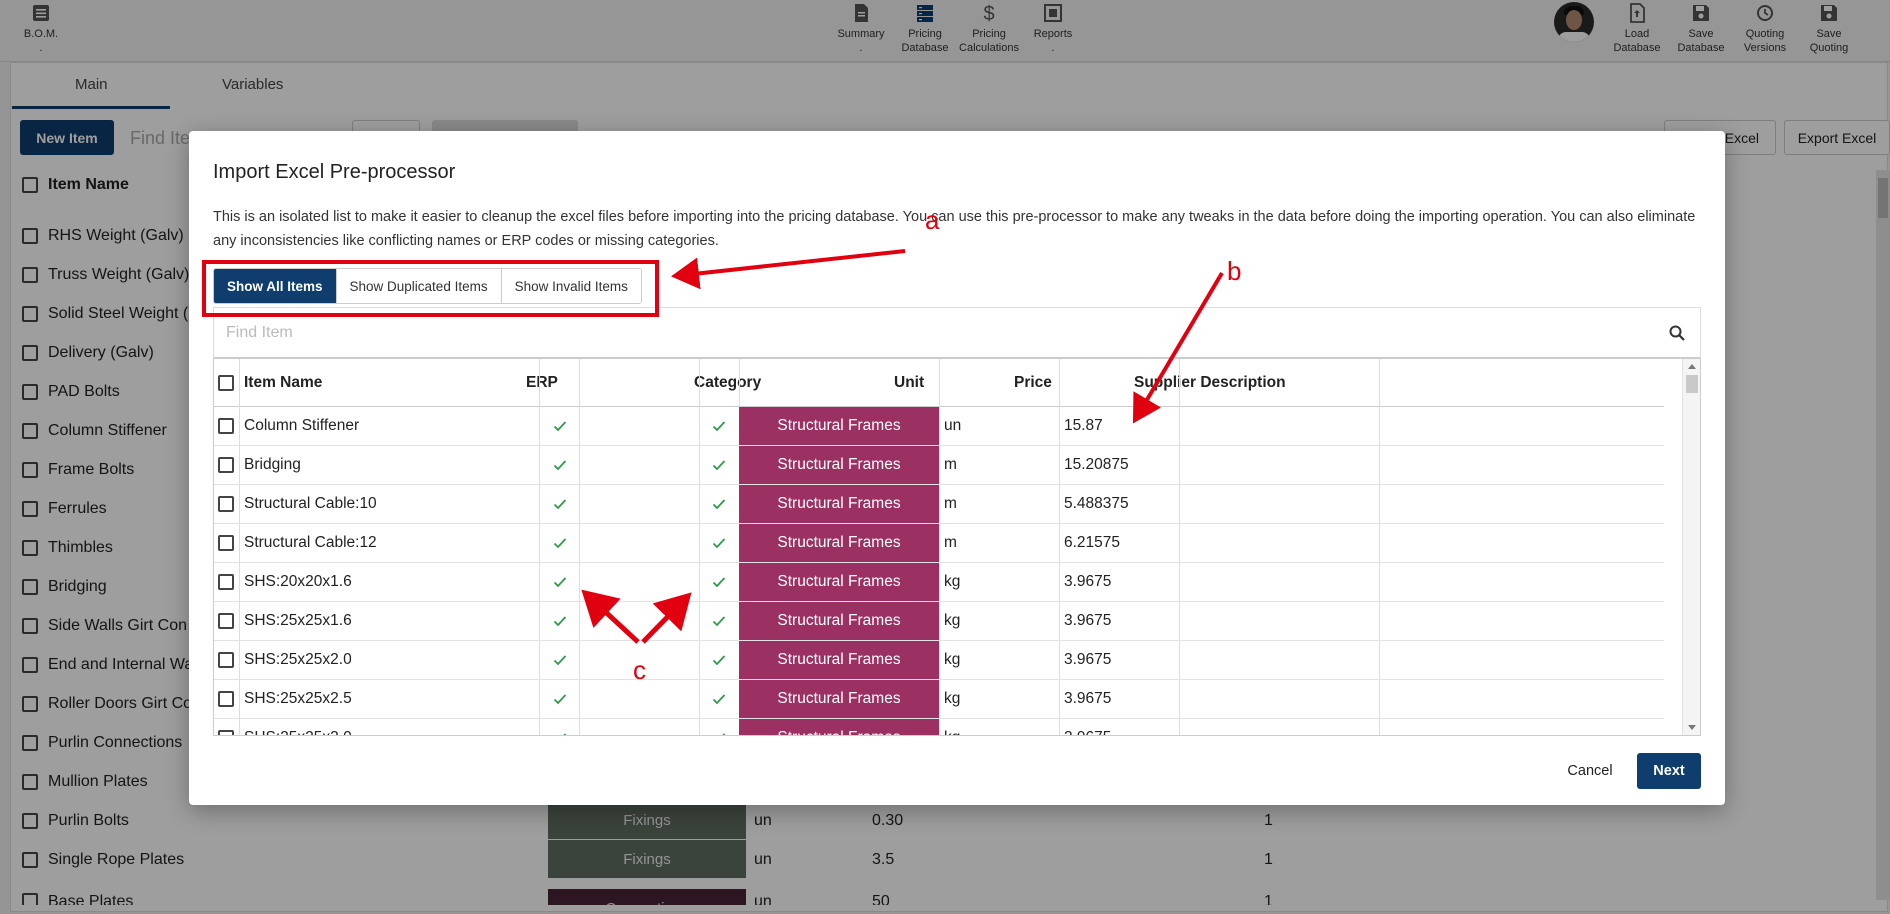  I want to click on price-cell: 15.20875, so click(1119, 465).